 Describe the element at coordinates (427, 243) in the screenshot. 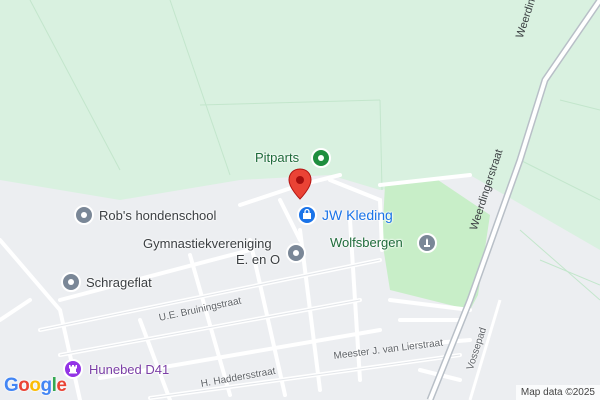

I see `monument-icon` at that location.